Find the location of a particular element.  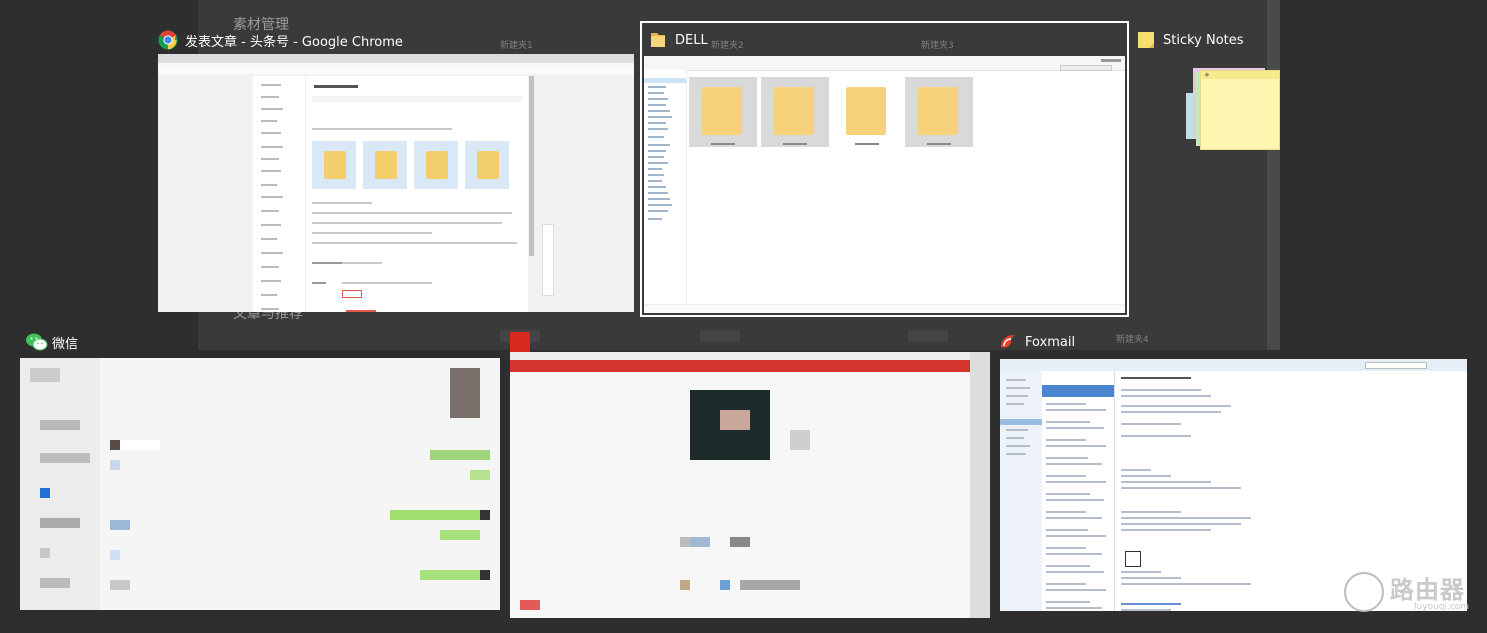

floating-tools is located at coordinates (548, 260).